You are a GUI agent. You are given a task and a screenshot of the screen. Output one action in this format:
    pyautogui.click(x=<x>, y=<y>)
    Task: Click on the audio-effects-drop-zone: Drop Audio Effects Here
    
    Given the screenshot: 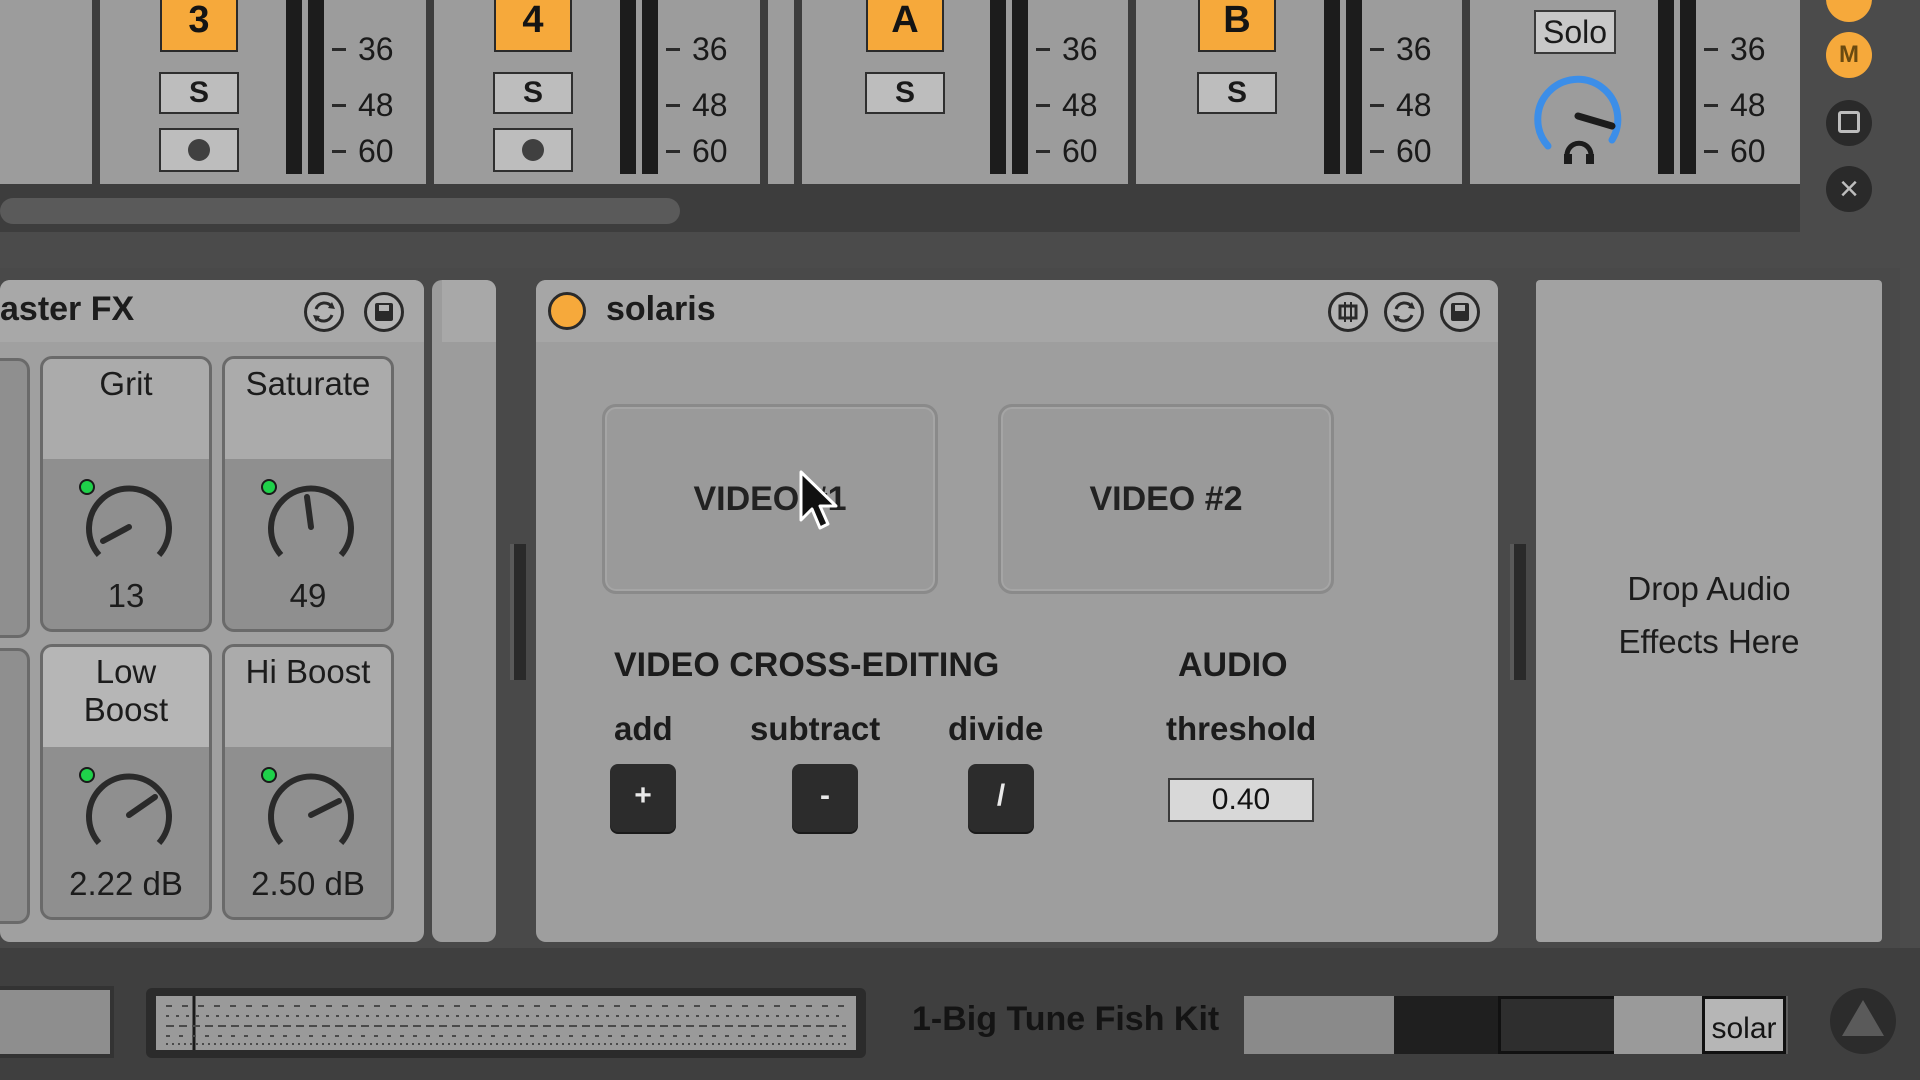 What is the action you would take?
    pyautogui.click(x=1709, y=611)
    